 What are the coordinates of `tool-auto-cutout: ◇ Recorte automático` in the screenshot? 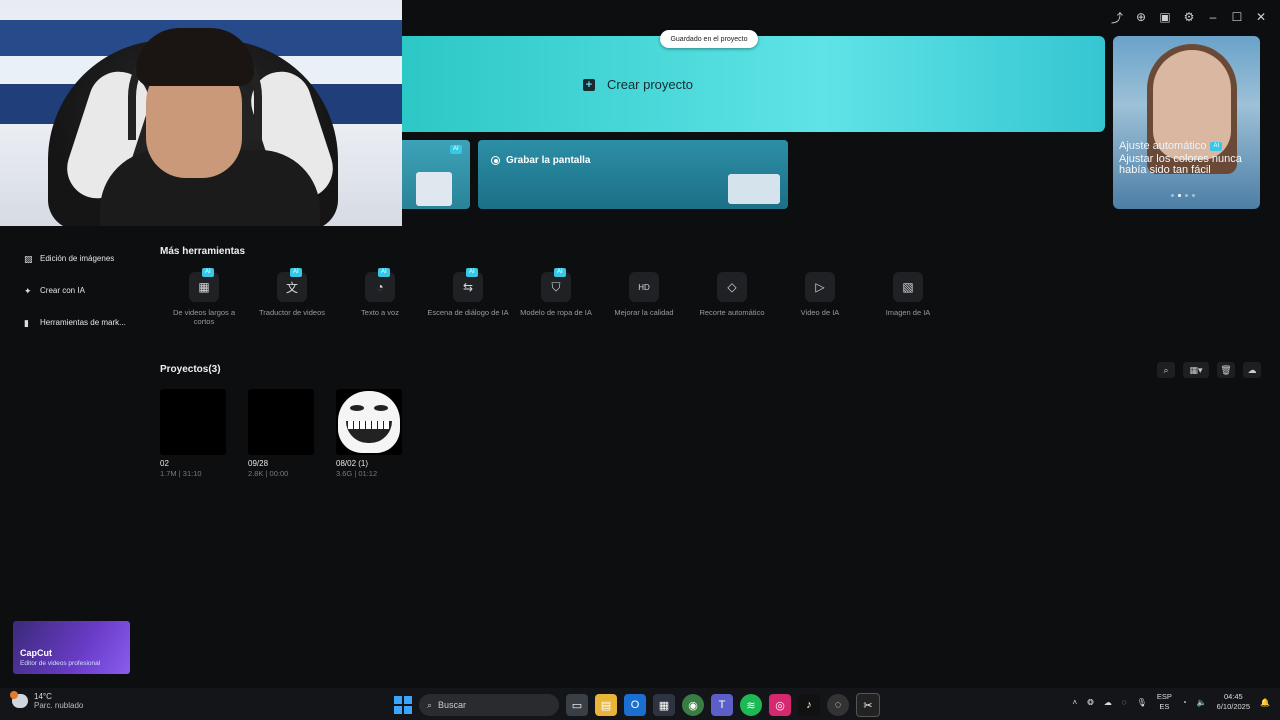 It's located at (732, 299).